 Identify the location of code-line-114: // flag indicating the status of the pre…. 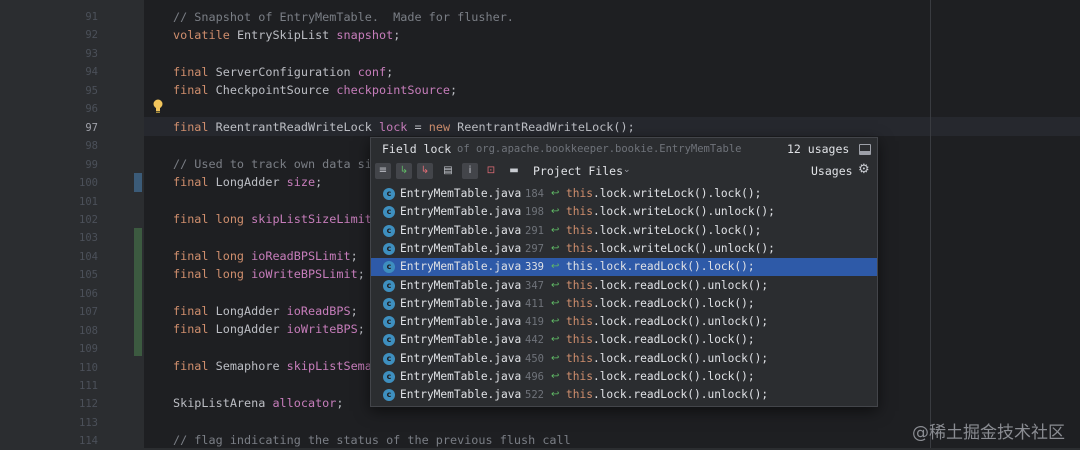
(372, 440).